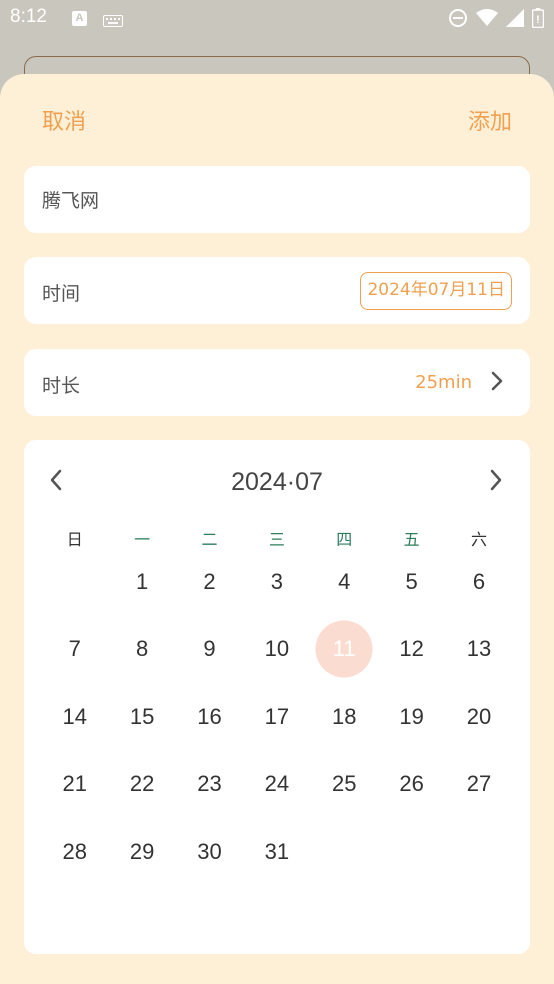 This screenshot has width=554, height=984. Describe the element at coordinates (209, 539) in the screenshot. I see `weekday-label: 二` at that location.